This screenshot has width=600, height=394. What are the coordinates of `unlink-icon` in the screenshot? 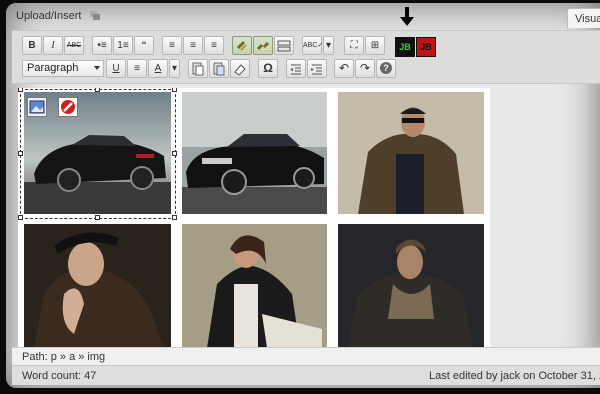 It's located at (263, 46).